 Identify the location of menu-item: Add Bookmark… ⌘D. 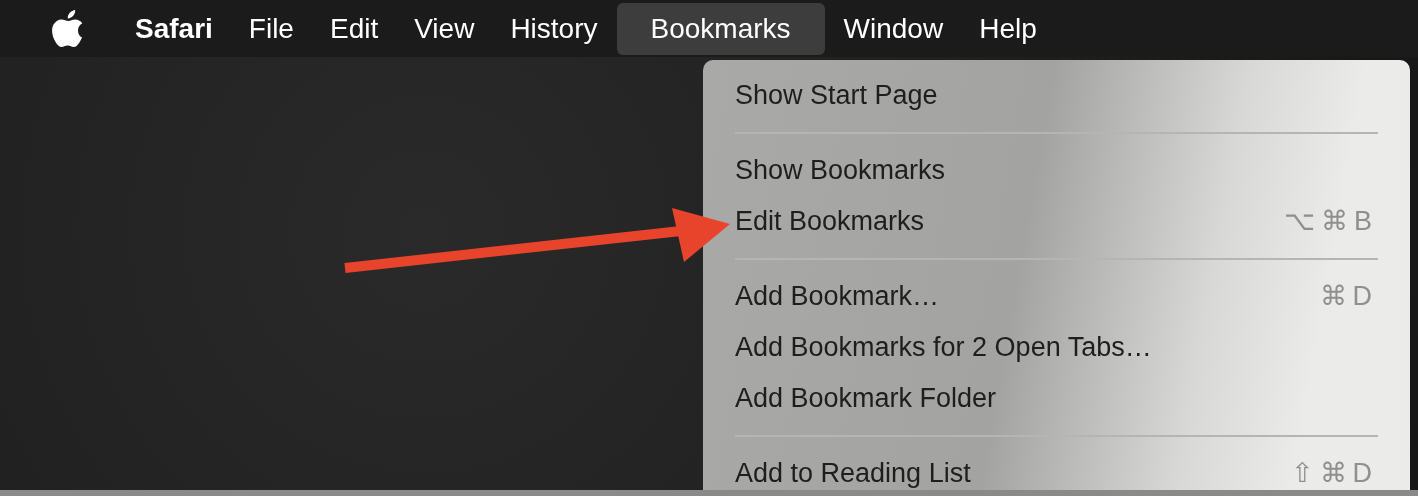
(1056, 296).